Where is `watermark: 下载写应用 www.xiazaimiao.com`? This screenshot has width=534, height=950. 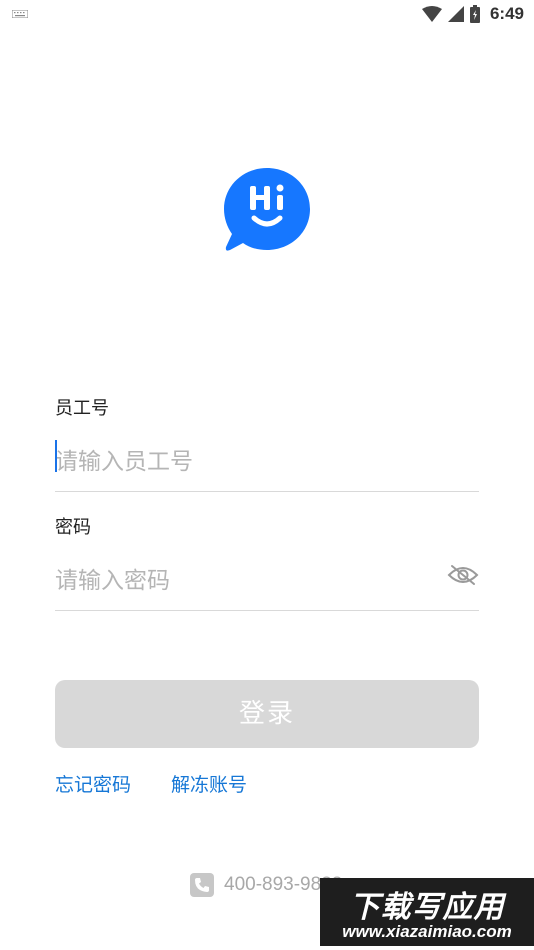 watermark: 下载写应用 www.xiazaimiao.com is located at coordinates (427, 912).